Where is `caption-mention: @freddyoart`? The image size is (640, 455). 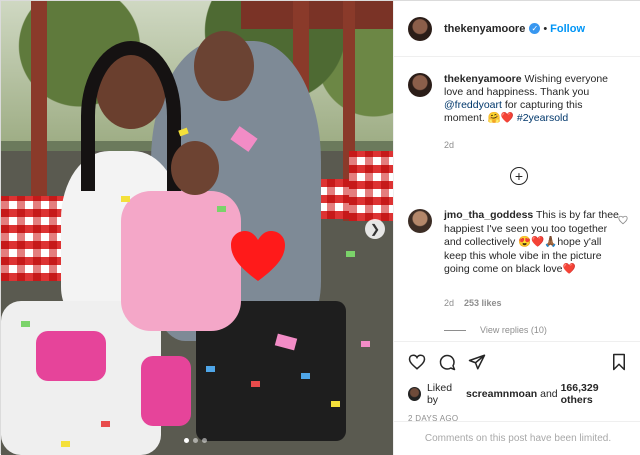 caption-mention: @freddyoart is located at coordinates (473, 105).